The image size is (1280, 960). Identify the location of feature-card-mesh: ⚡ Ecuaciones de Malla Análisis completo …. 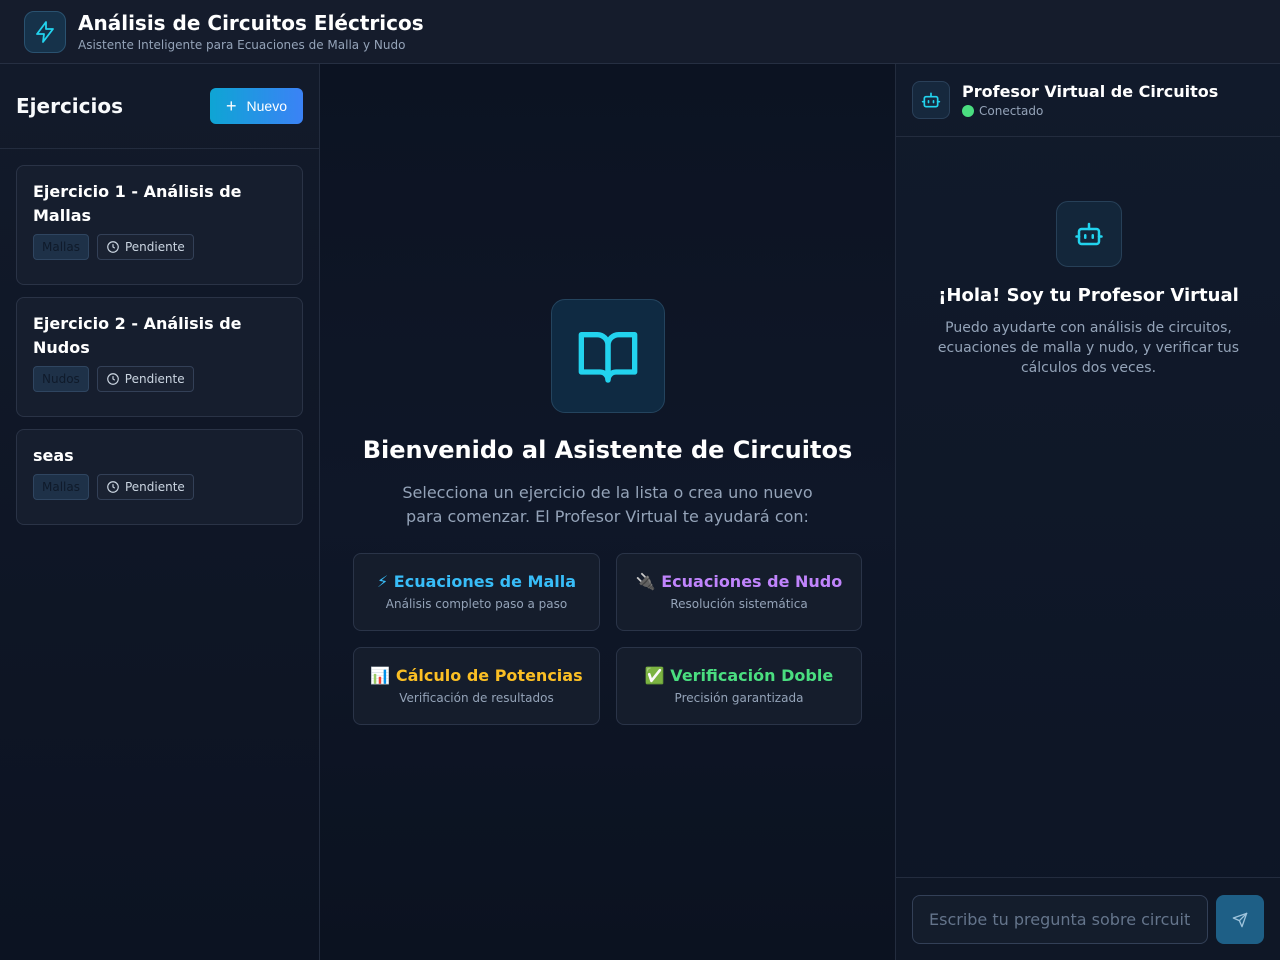
(476, 592).